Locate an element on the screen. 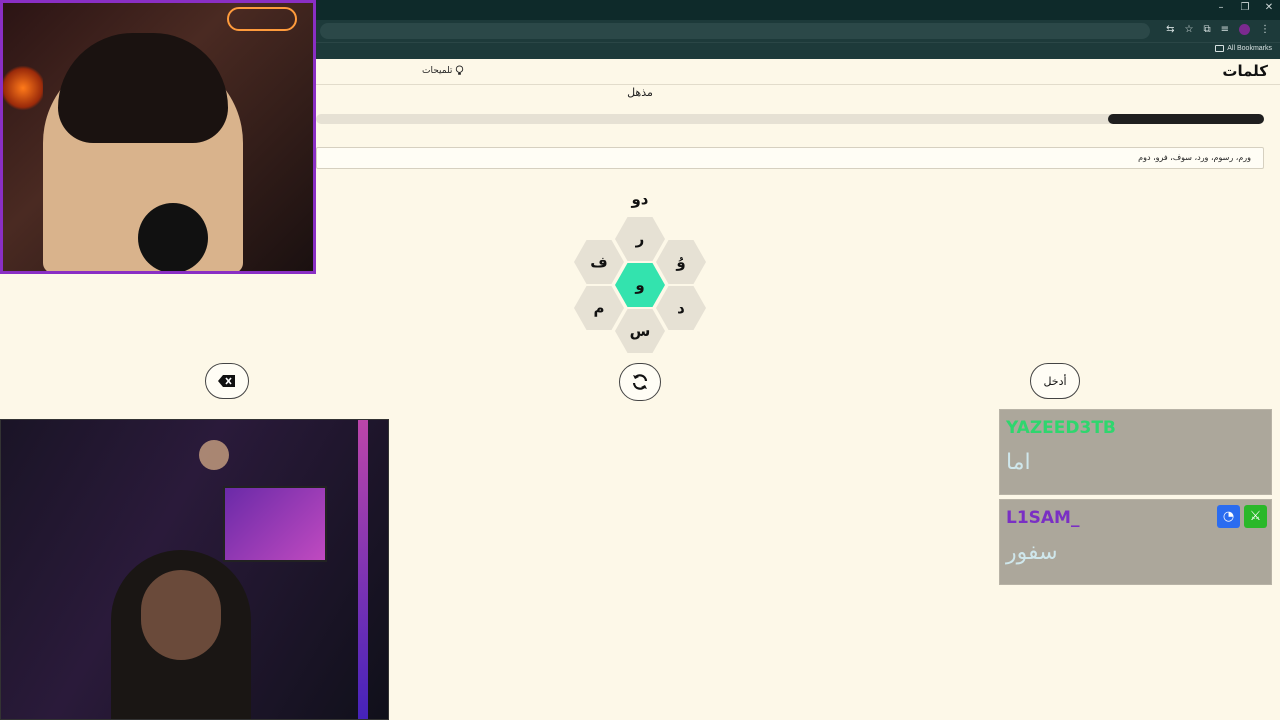  microphone is located at coordinates (173, 237).